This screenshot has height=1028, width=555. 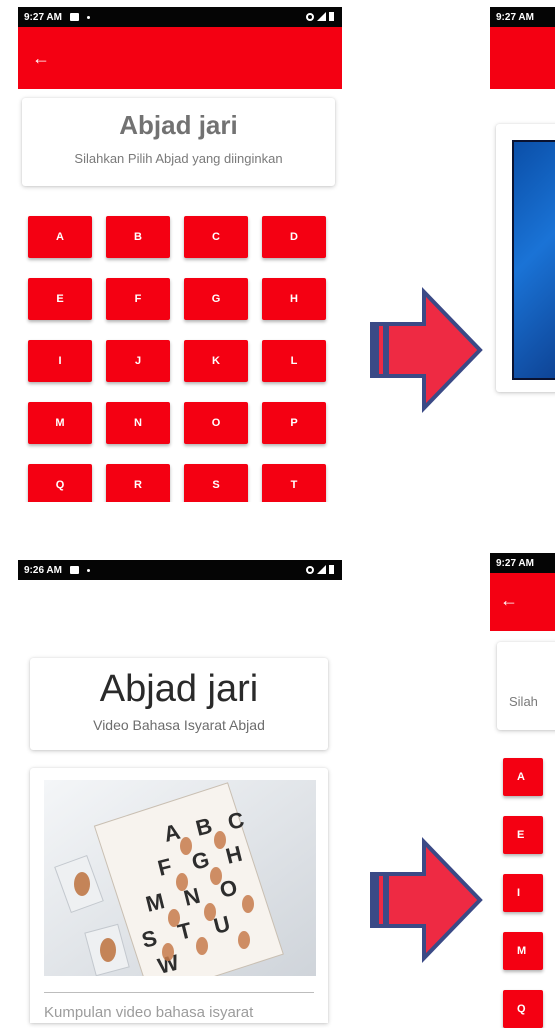 What do you see at coordinates (138, 299) in the screenshot?
I see `letter-button-f: F` at bounding box center [138, 299].